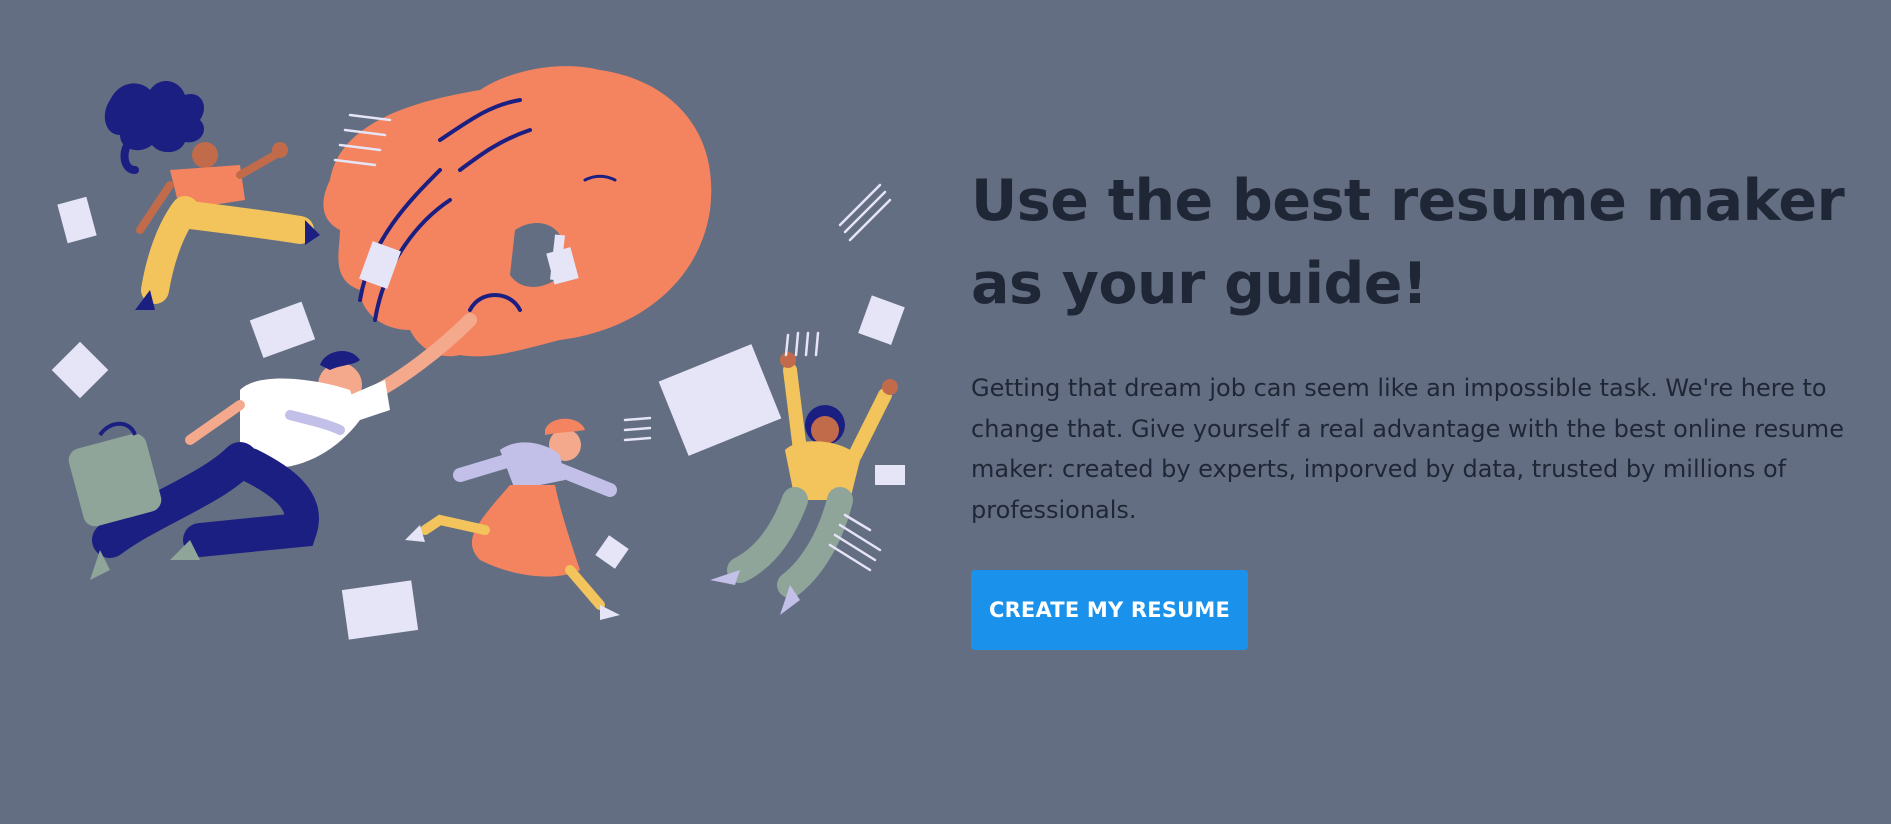 The height and width of the screenshot is (824, 1891). I want to click on woman-curly-hair-icon, so click(212, 195).